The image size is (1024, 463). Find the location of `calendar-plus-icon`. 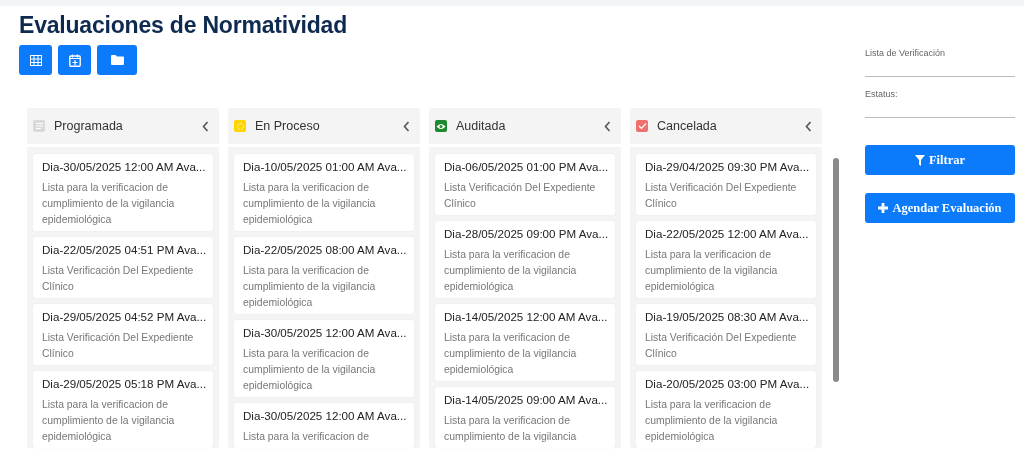

calendar-plus-icon is located at coordinates (74, 60).